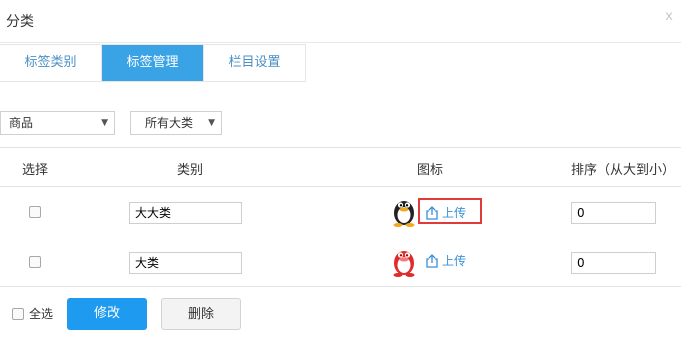  What do you see at coordinates (340, 147) in the screenshot?
I see `table-top-border` at bounding box center [340, 147].